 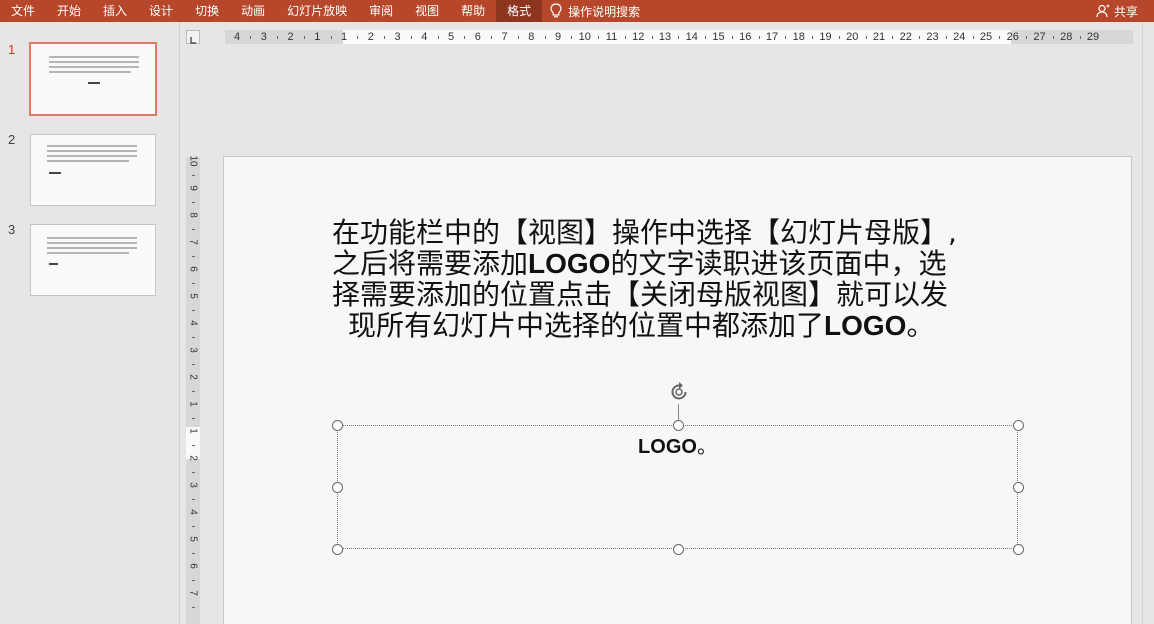 I want to click on resize-handle-left, so click(x=337, y=487).